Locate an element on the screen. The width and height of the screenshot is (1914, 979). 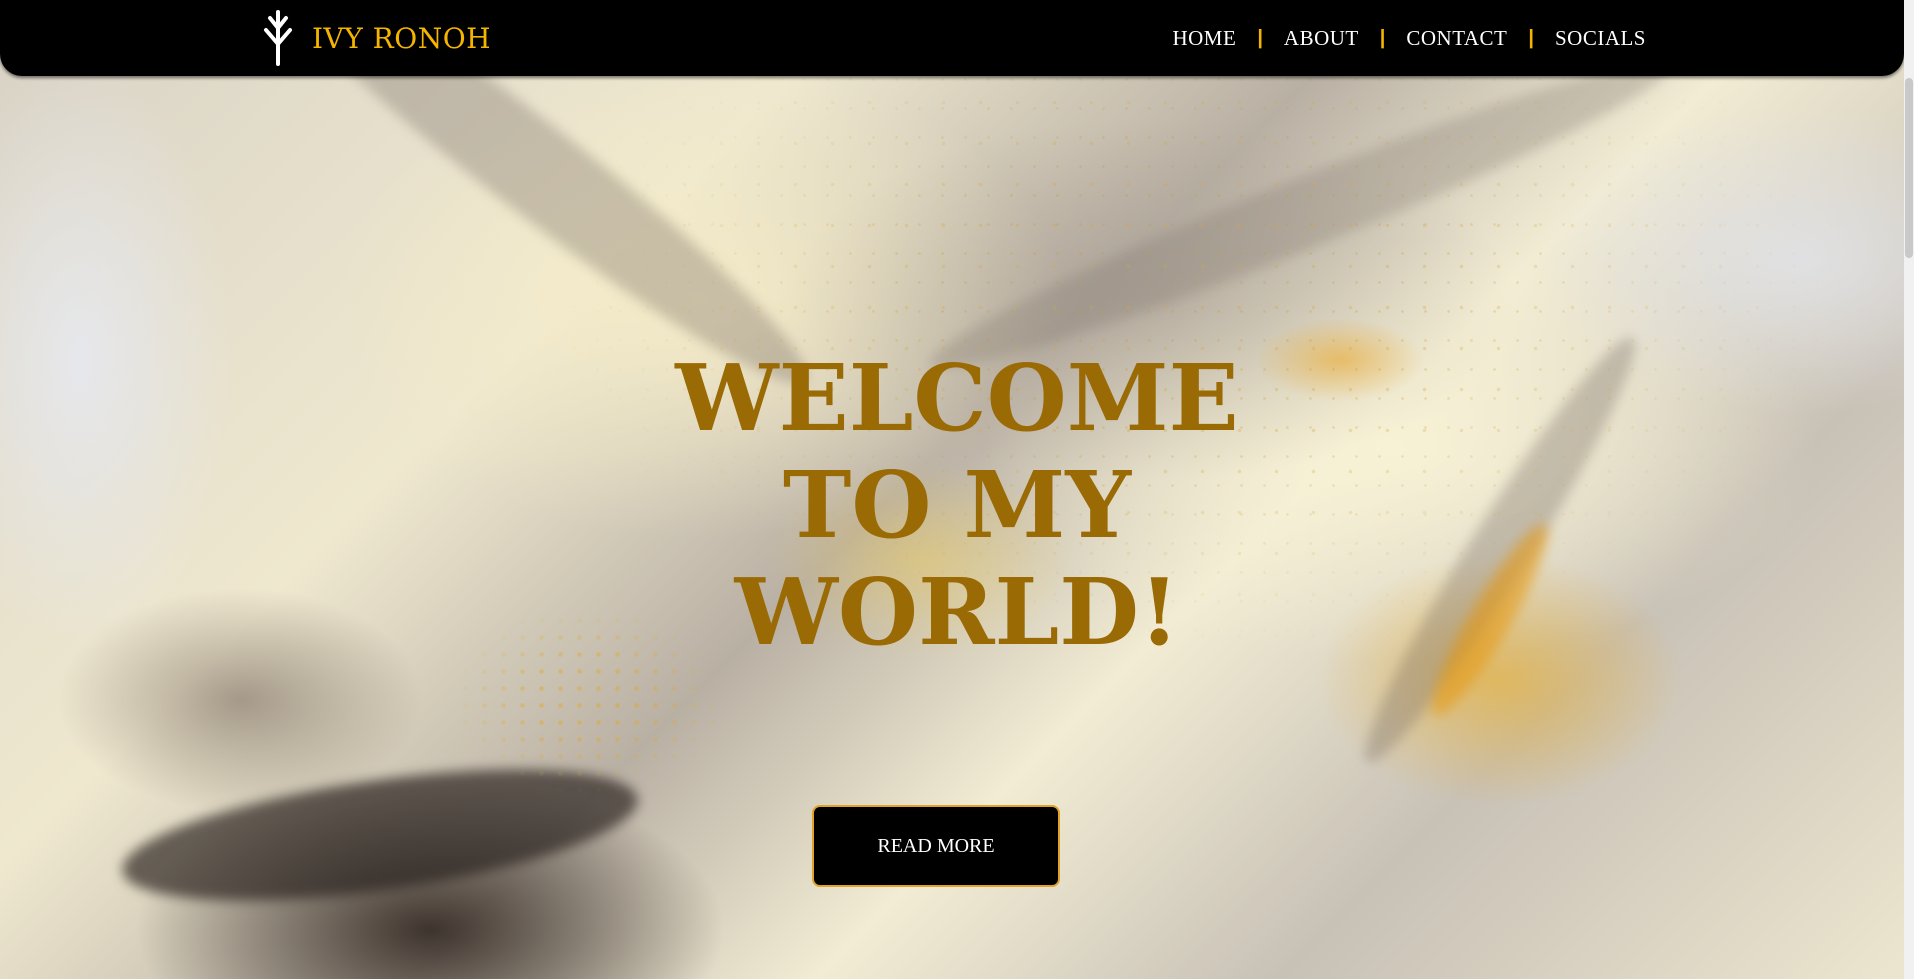
read-more-button: READ MORE is located at coordinates (936, 846).